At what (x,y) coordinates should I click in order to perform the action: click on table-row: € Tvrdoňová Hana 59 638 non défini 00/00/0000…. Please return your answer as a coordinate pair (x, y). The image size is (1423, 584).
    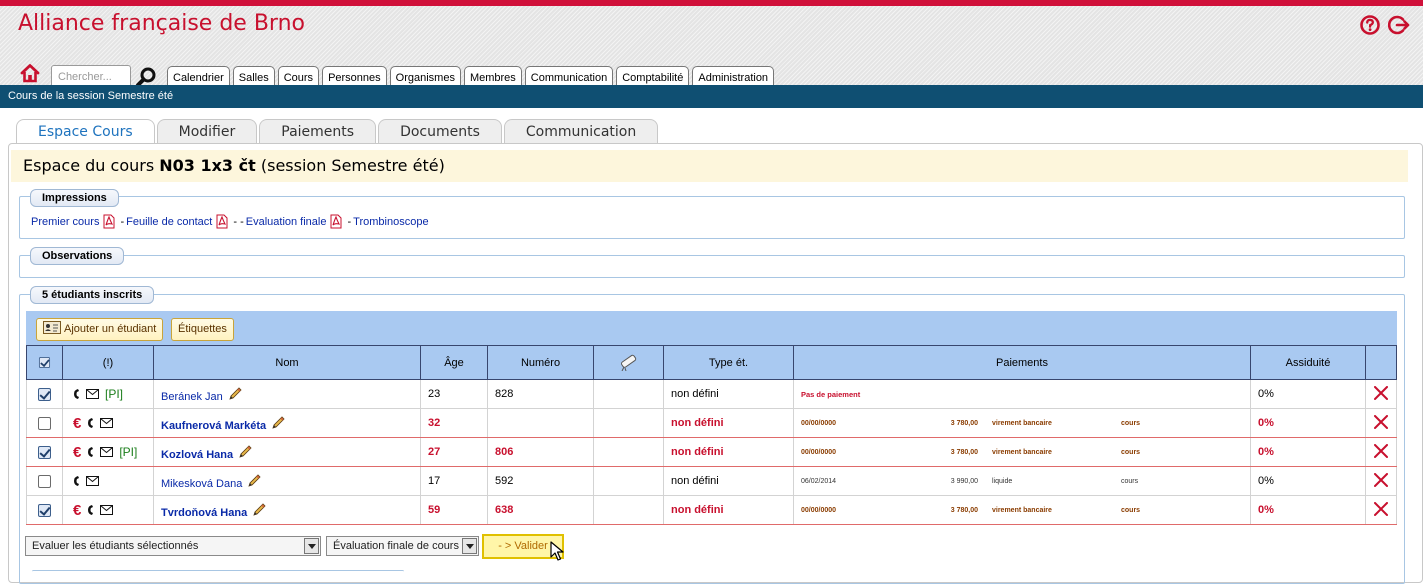
    Looking at the image, I should click on (711, 510).